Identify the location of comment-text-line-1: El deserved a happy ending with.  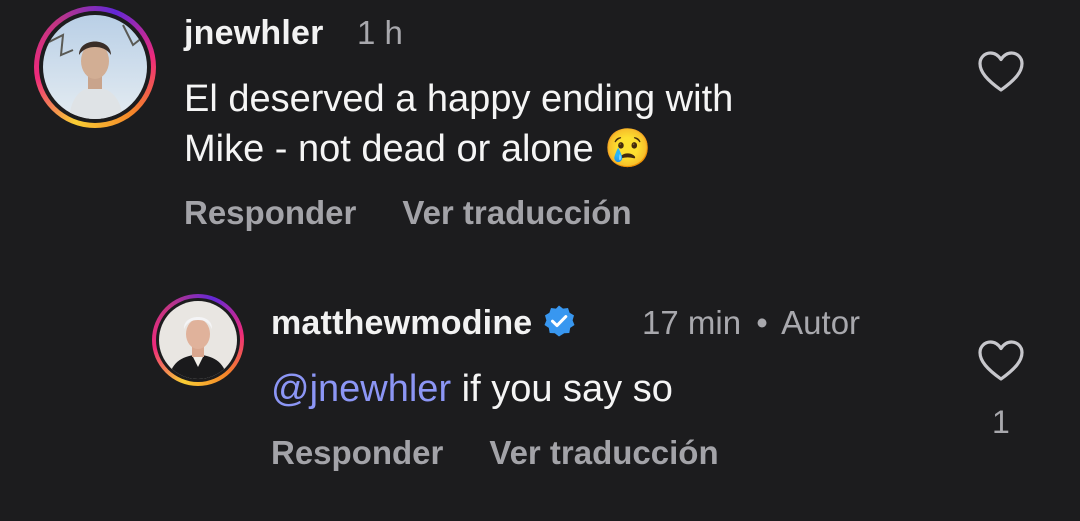
(459, 99).